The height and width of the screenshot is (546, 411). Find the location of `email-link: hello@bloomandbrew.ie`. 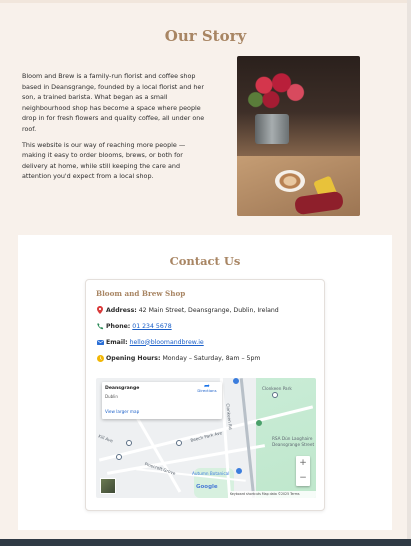

email-link: hello@bloomandbrew.ie is located at coordinates (167, 342).